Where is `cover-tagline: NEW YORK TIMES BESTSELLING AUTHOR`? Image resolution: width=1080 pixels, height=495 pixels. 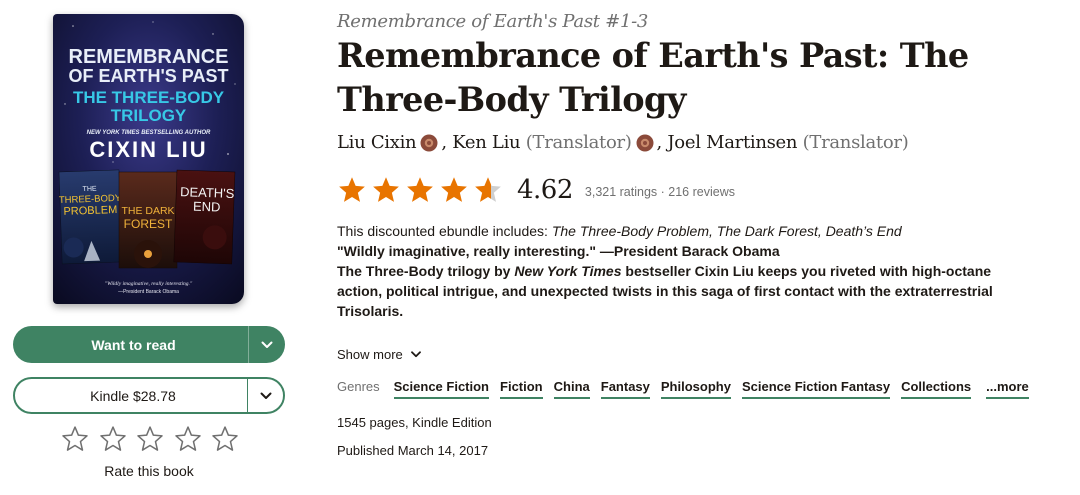 cover-tagline: NEW YORK TIMES BESTSELLING AUTHOR is located at coordinates (149, 133).